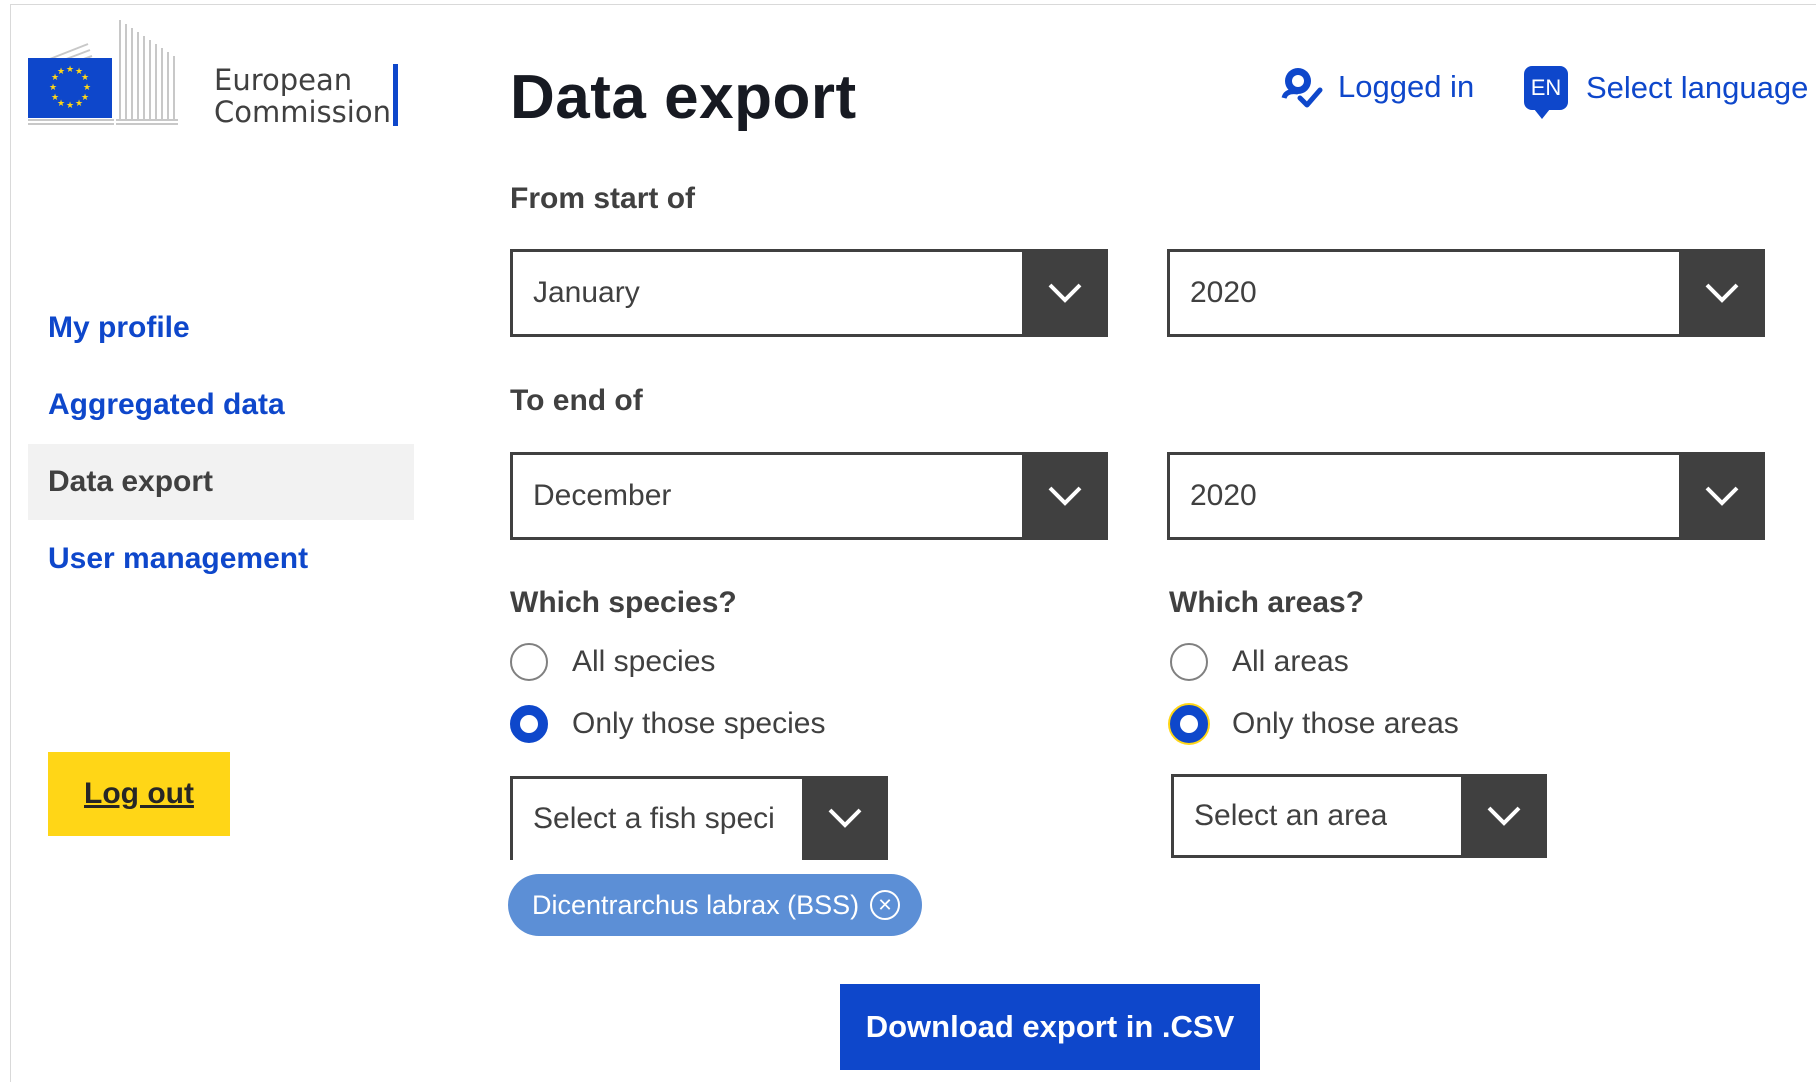 Image resolution: width=1816 pixels, height=1082 pixels. What do you see at coordinates (603, 198) in the screenshot?
I see `from-label: From start of` at bounding box center [603, 198].